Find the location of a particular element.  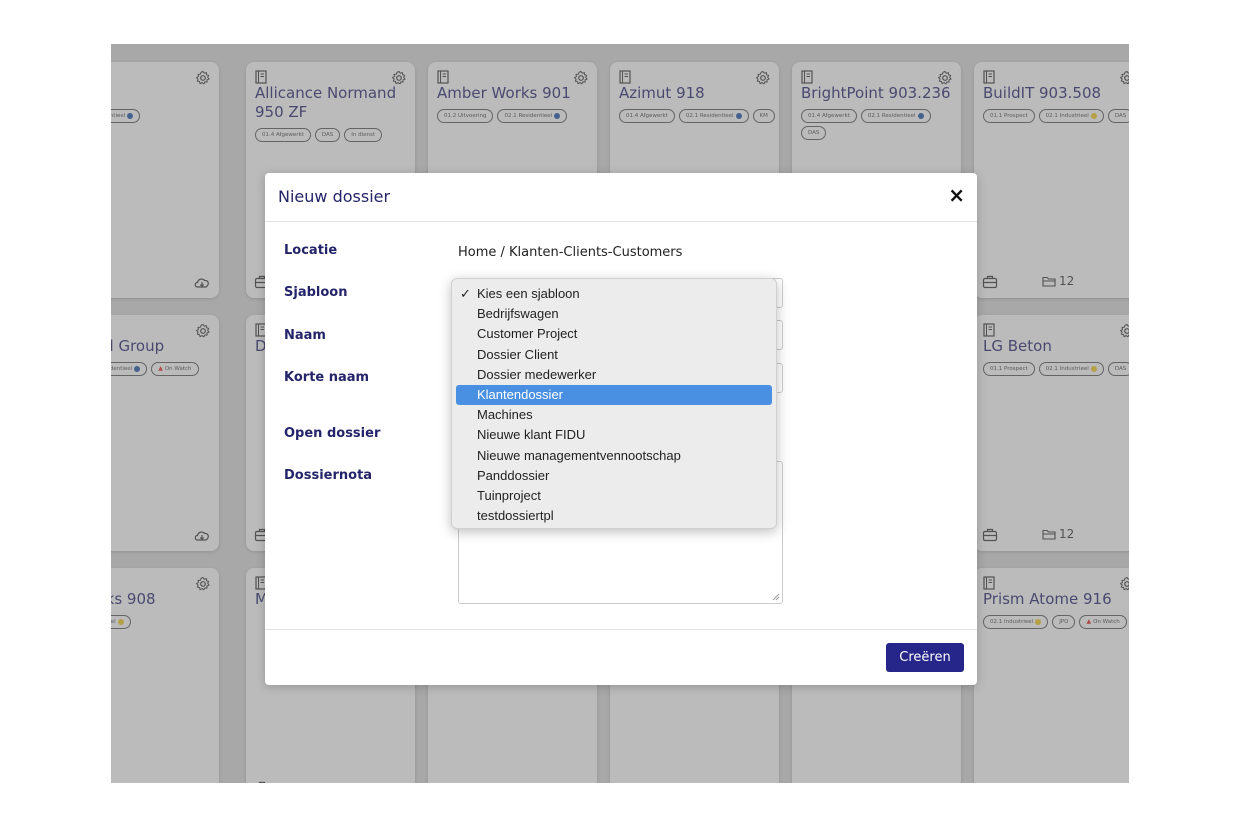

dropdown-option-label: testdossiertpl is located at coordinates (515, 516).